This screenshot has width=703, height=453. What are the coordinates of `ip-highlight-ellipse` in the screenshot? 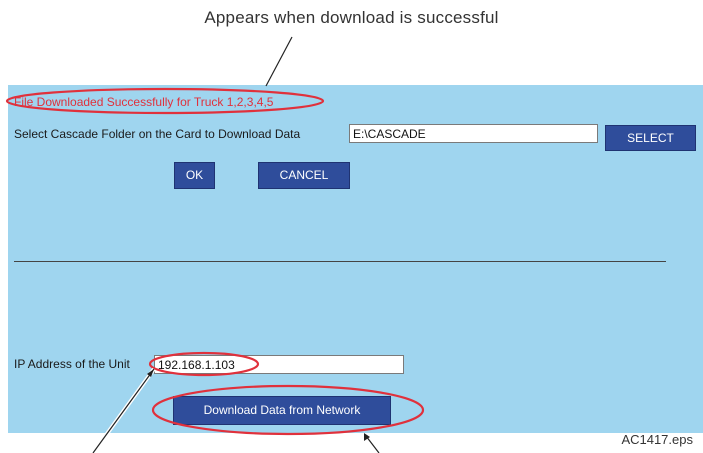 It's located at (204, 364).